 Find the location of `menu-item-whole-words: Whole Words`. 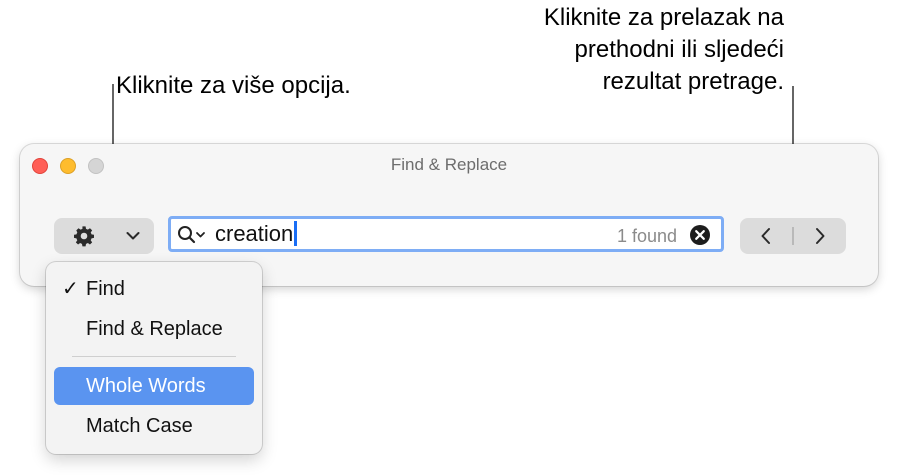

menu-item-whole-words: Whole Words is located at coordinates (154, 386).